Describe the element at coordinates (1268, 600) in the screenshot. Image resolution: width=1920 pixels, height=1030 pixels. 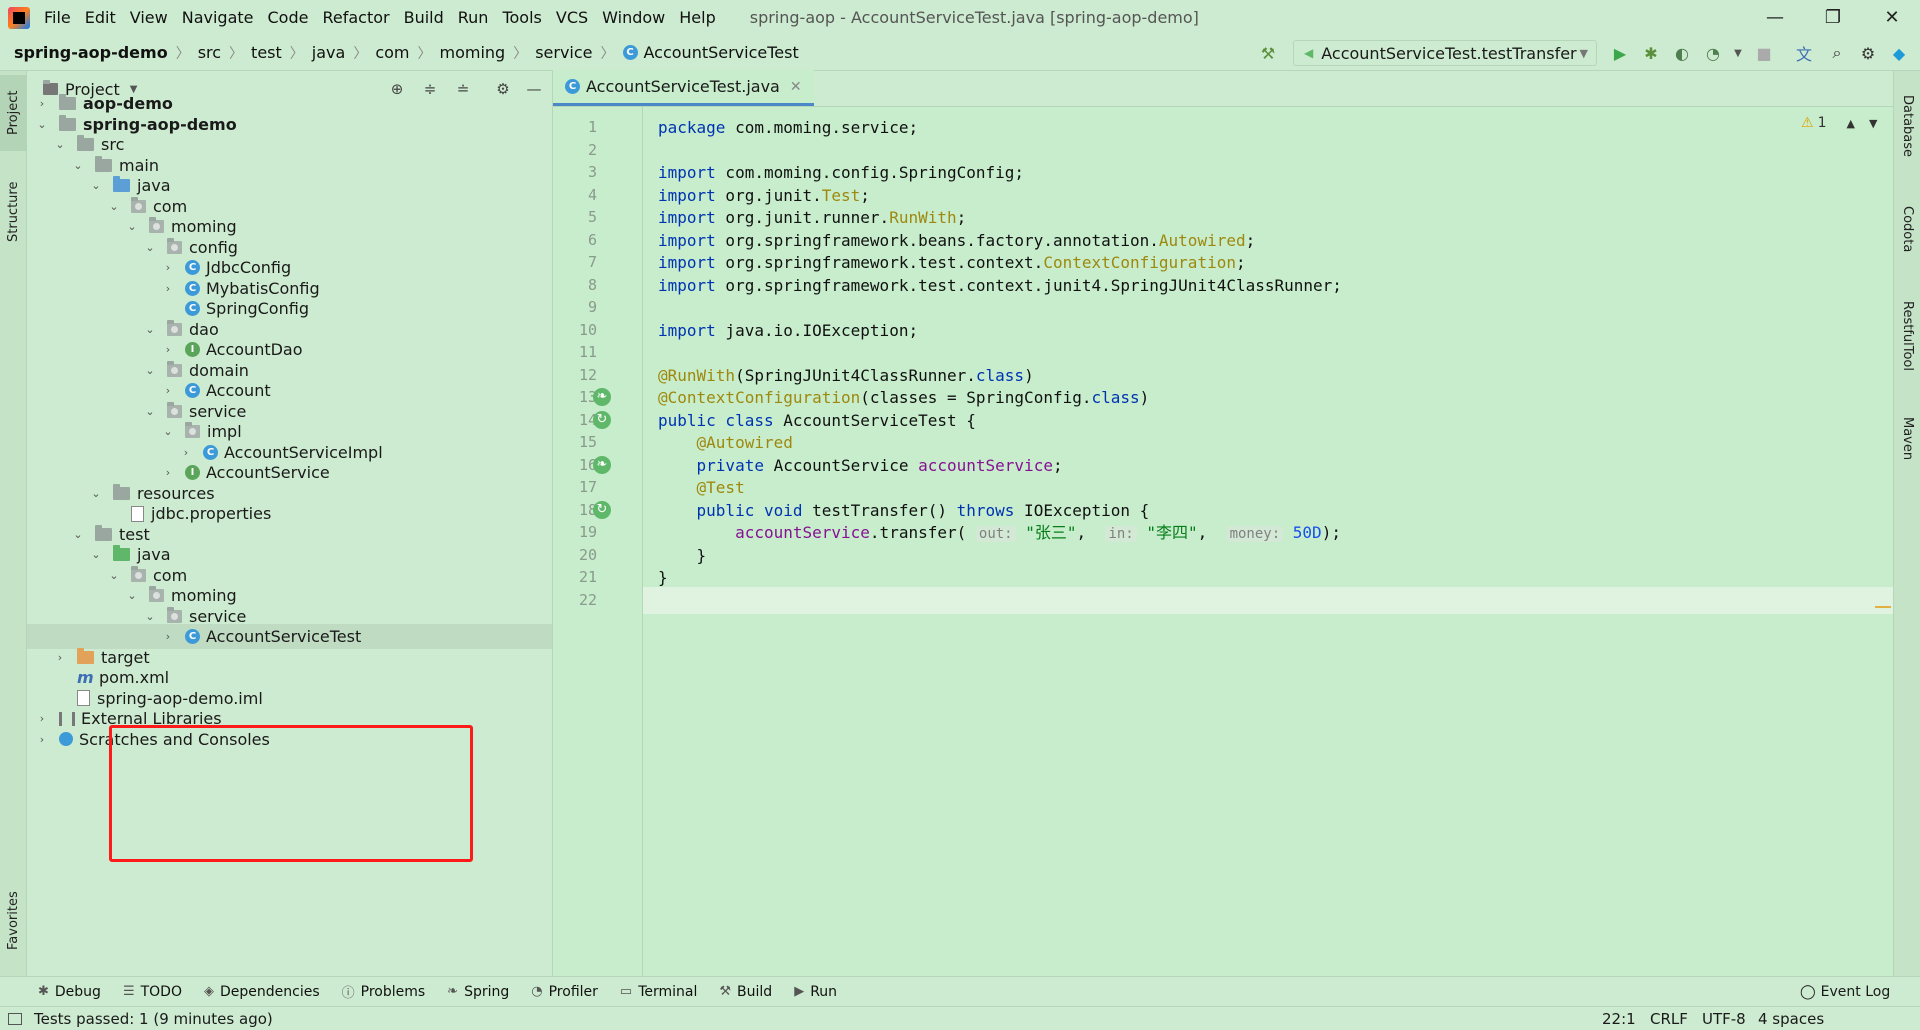
I see `code-line` at that location.